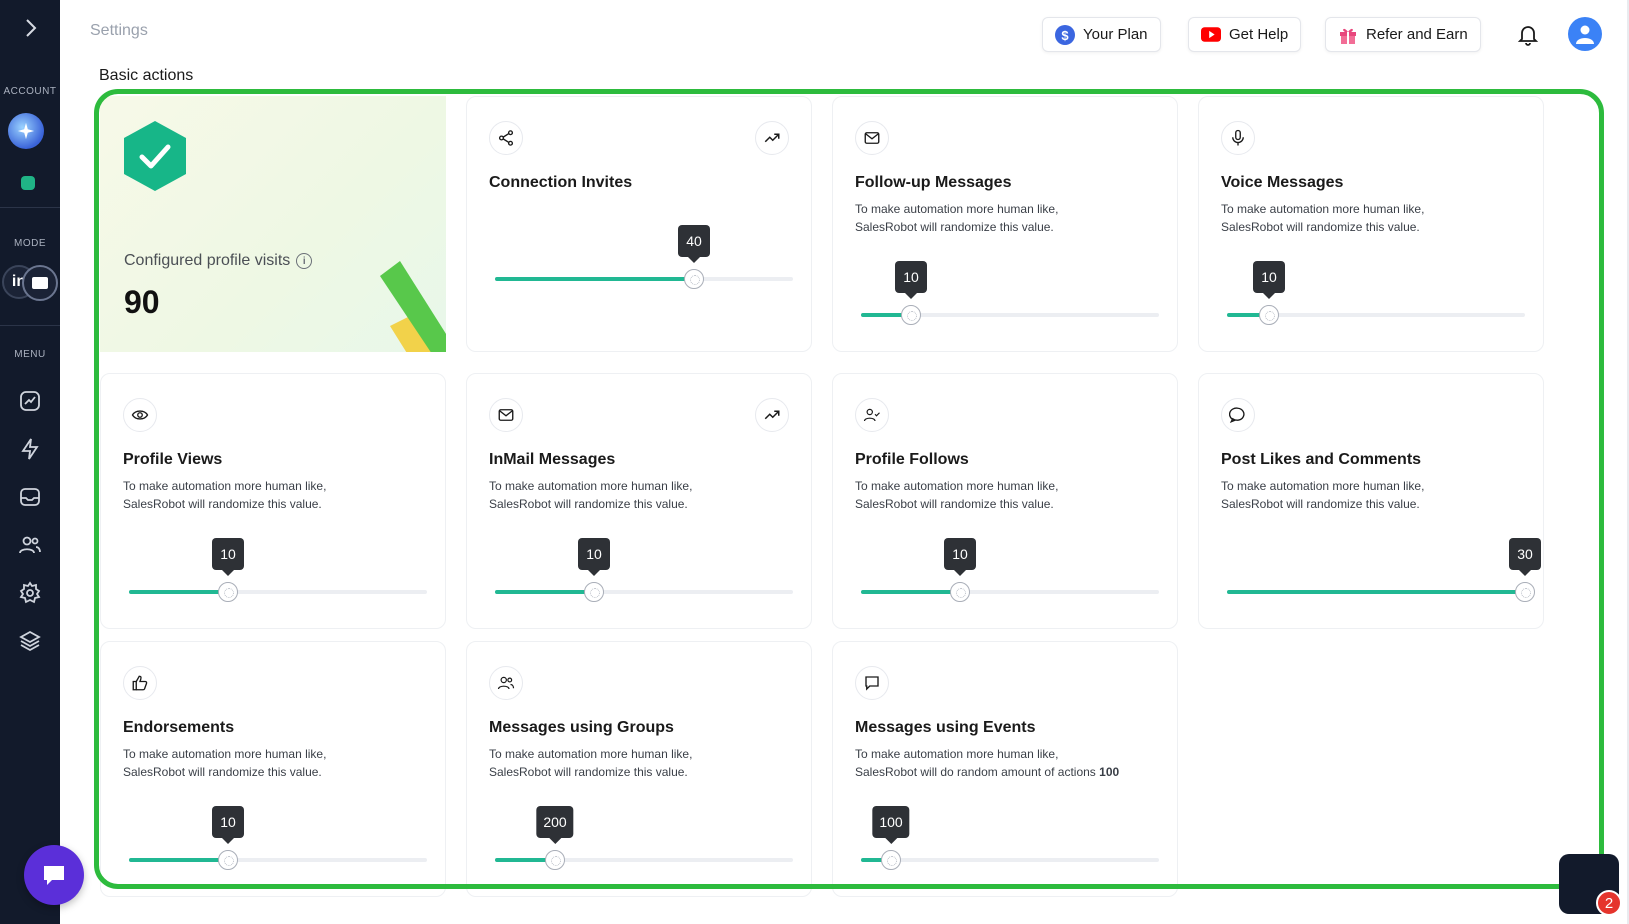 Image resolution: width=1629 pixels, height=924 pixels. I want to click on check-shield-icon, so click(155, 156).